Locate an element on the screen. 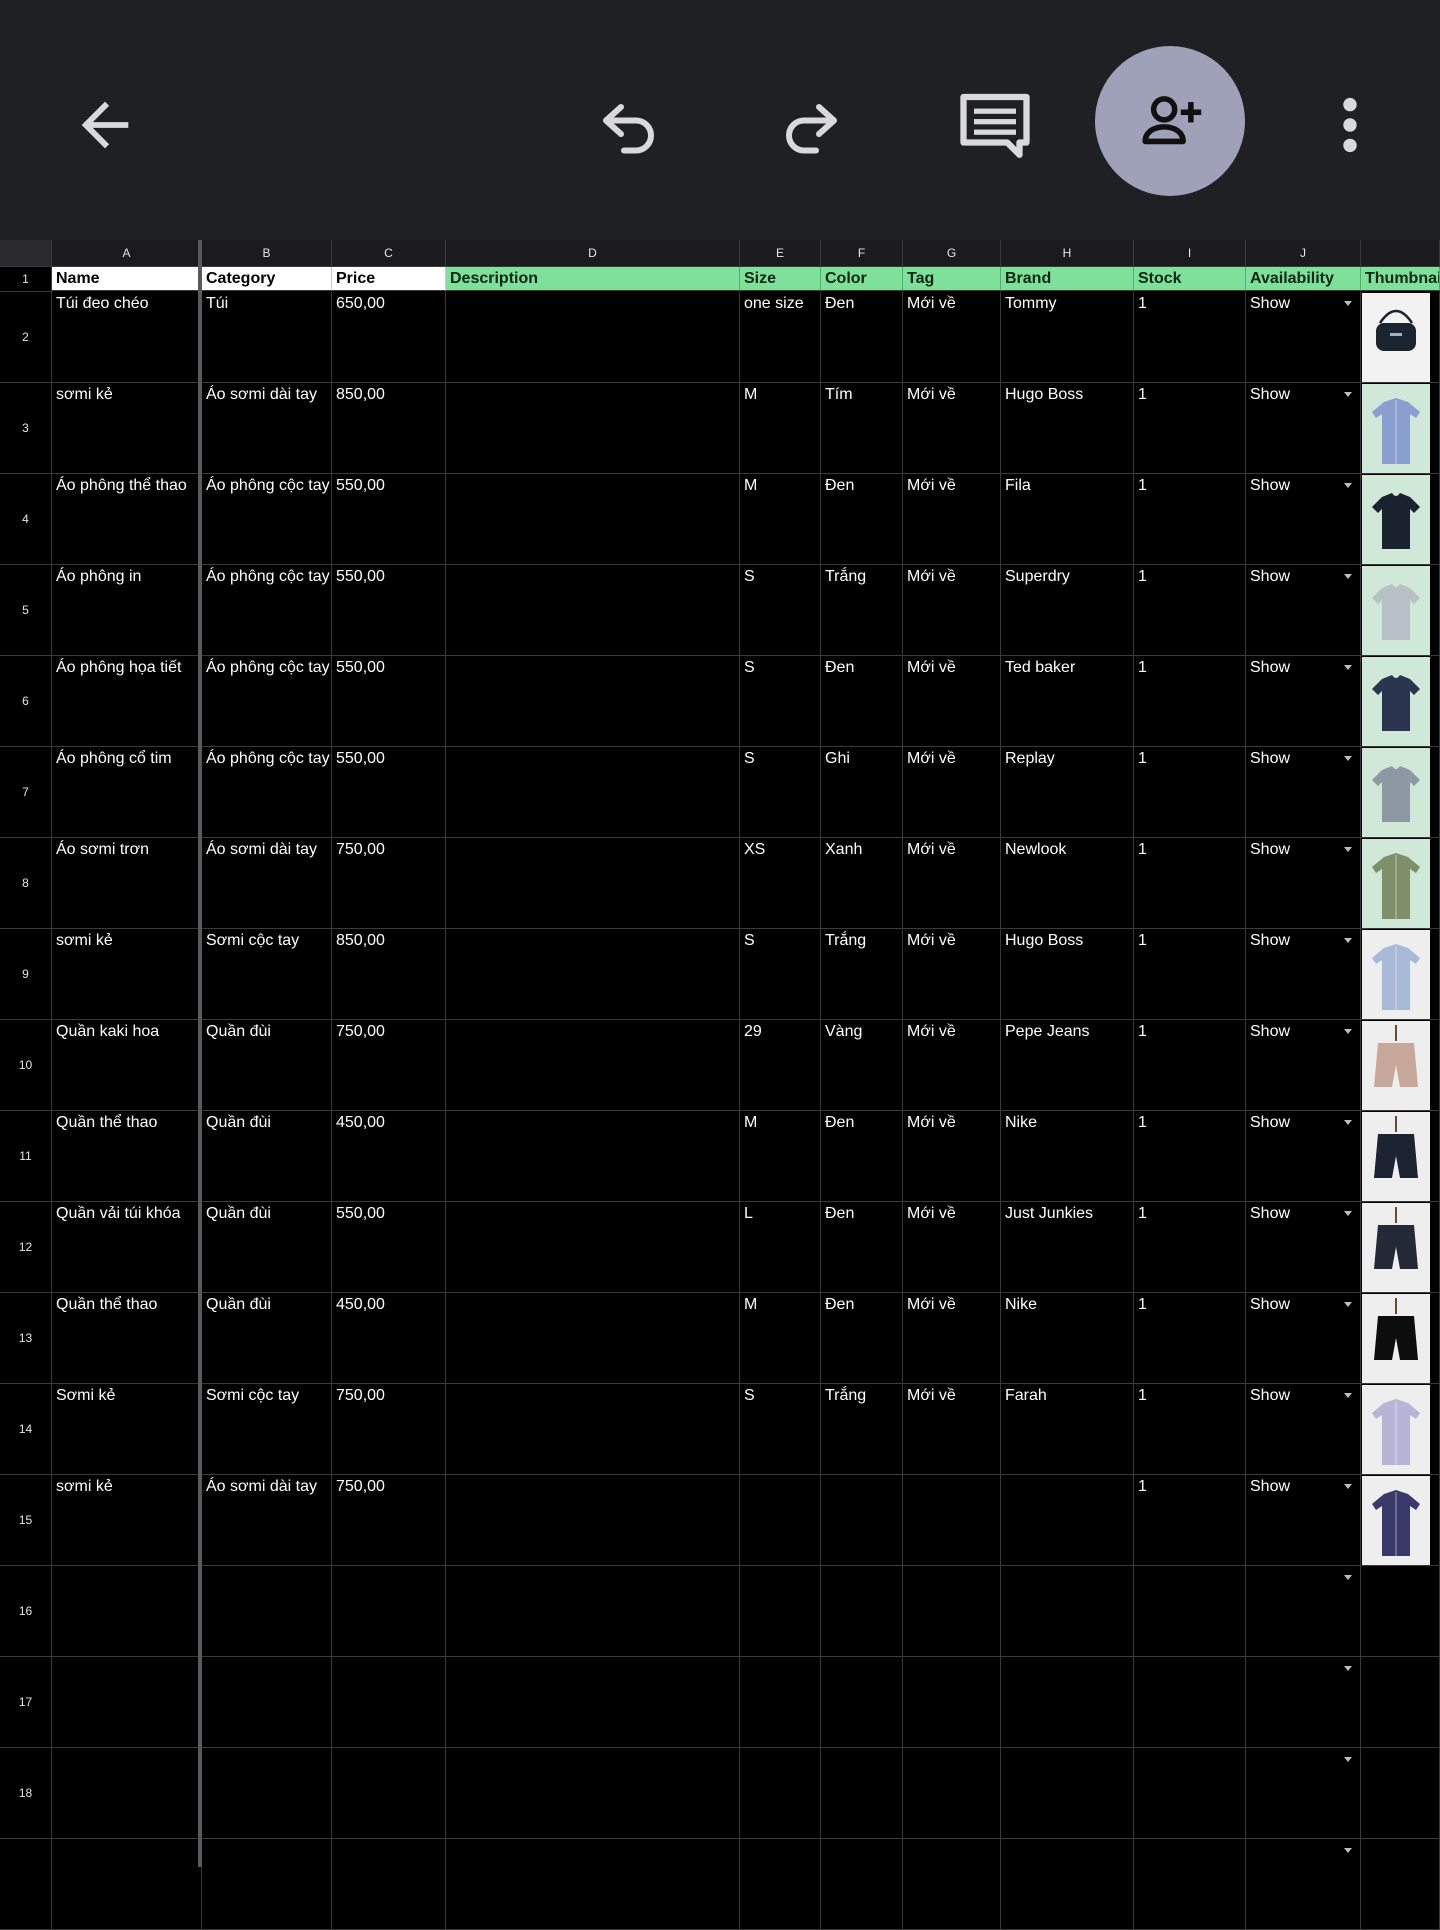 Image resolution: width=1440 pixels, height=1930 pixels. table-cell: sơmi kẻ is located at coordinates (127, 1520).